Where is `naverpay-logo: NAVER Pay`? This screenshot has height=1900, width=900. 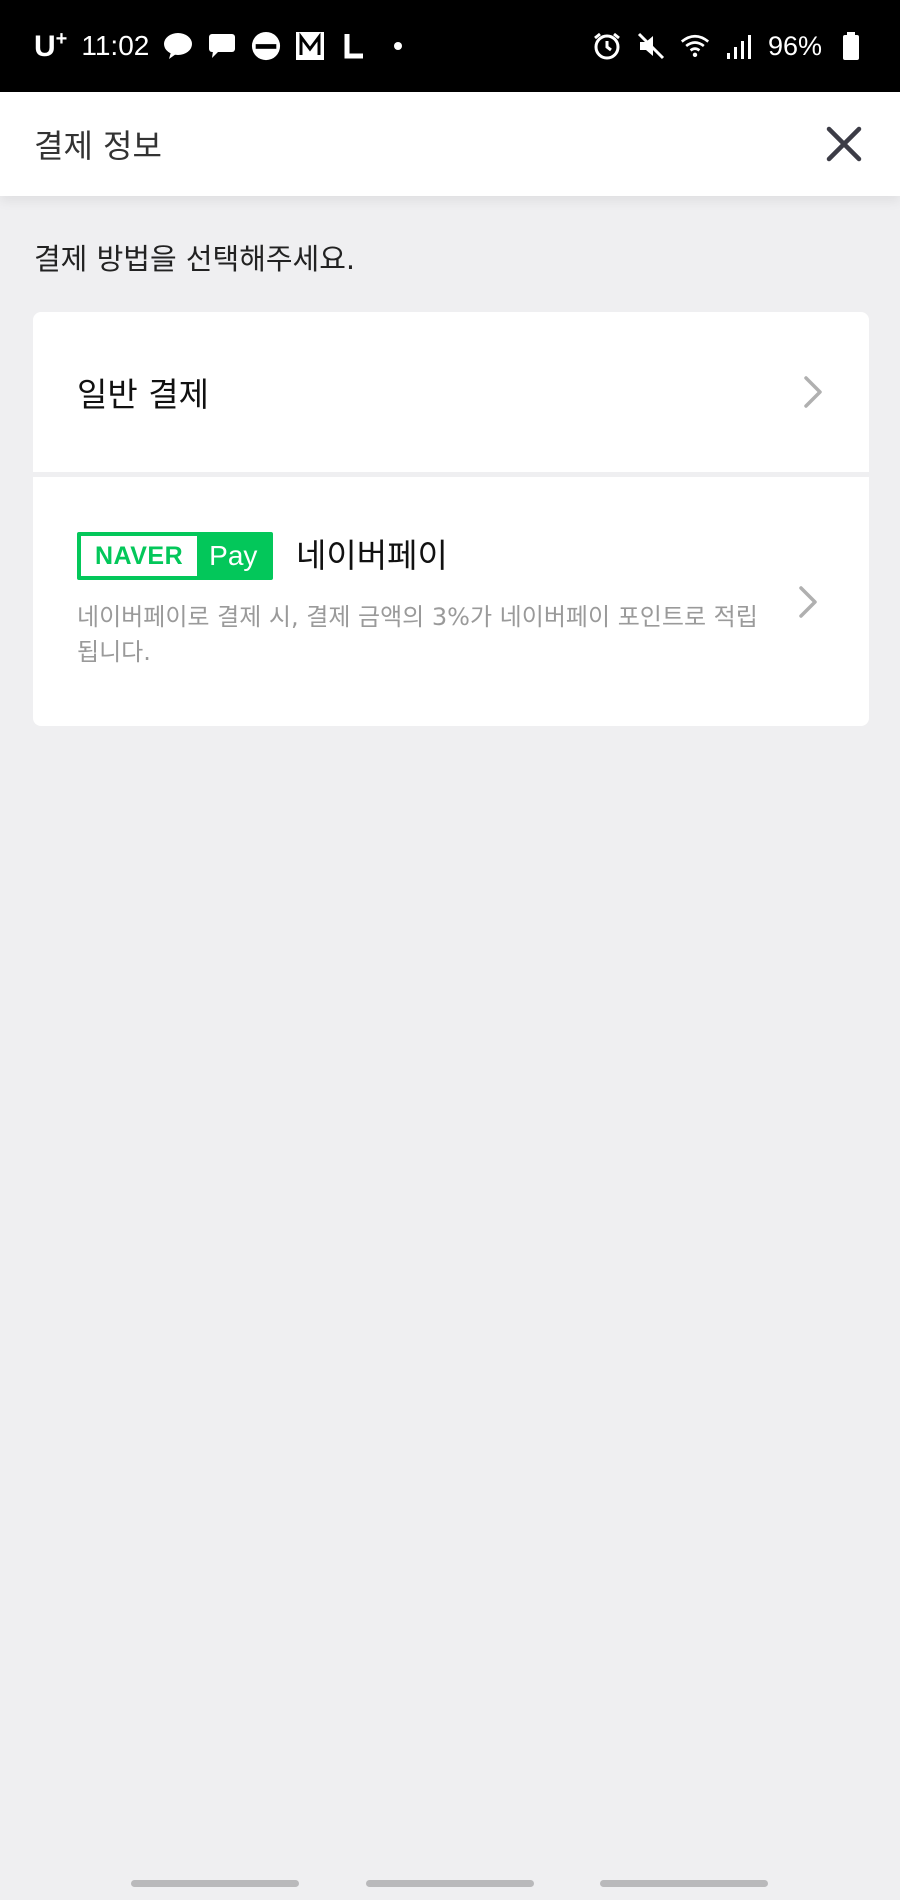
naverpay-logo: NAVER Pay is located at coordinates (175, 556).